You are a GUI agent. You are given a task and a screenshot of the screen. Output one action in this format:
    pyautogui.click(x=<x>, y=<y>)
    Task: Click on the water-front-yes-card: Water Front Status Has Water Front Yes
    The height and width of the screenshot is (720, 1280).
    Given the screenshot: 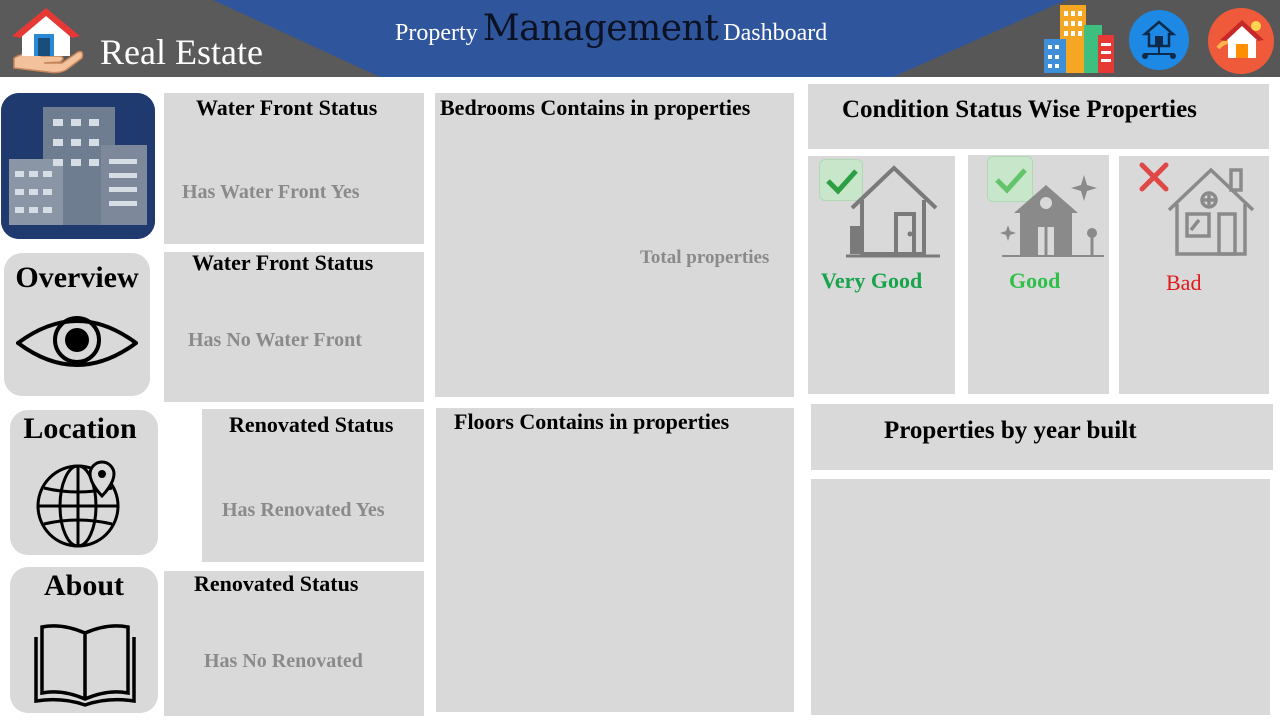 What is the action you would take?
    pyautogui.click(x=294, y=168)
    